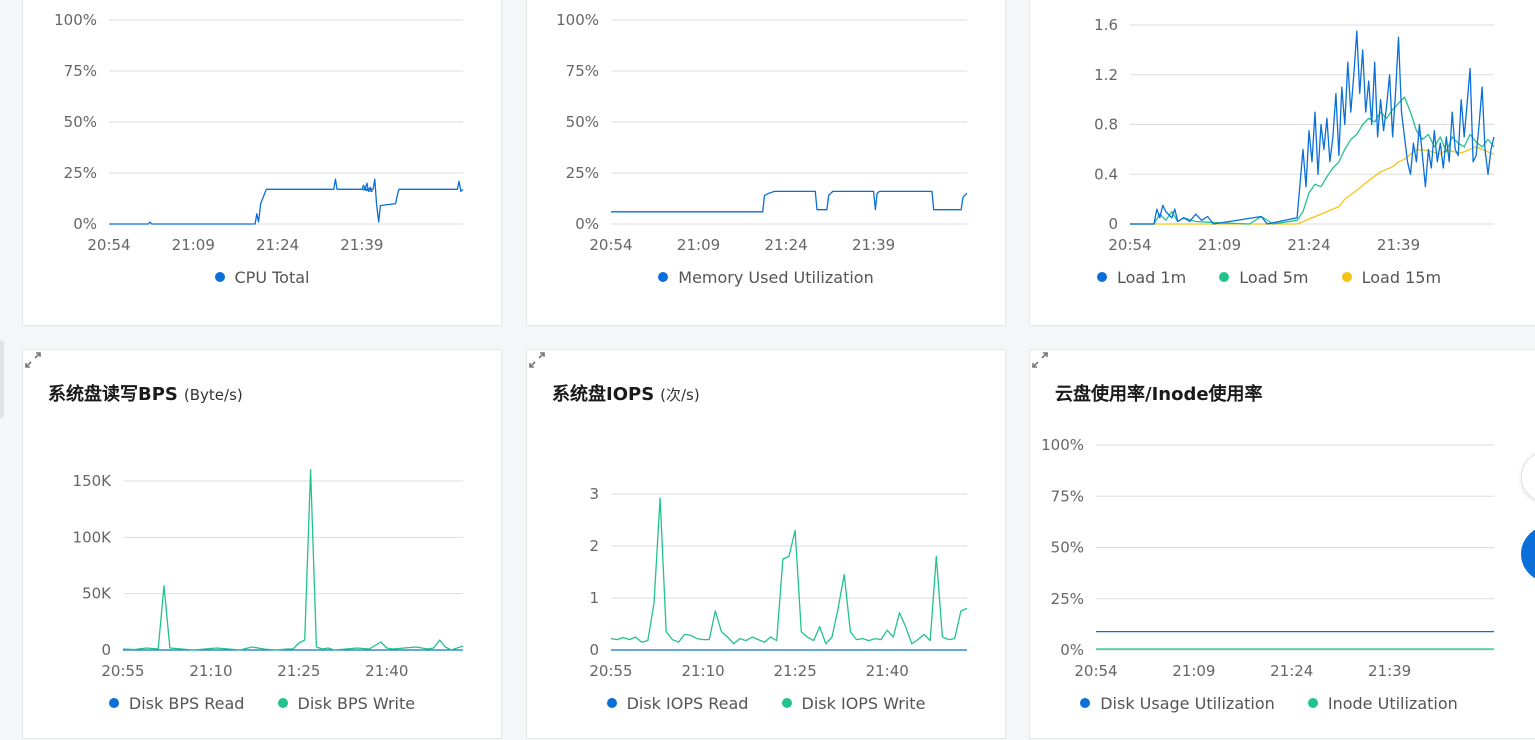 Image resolution: width=1535 pixels, height=740 pixels. Describe the element at coordinates (176, 703) in the screenshot. I see `legend-disk-bps-read: Disk BPS Read` at that location.